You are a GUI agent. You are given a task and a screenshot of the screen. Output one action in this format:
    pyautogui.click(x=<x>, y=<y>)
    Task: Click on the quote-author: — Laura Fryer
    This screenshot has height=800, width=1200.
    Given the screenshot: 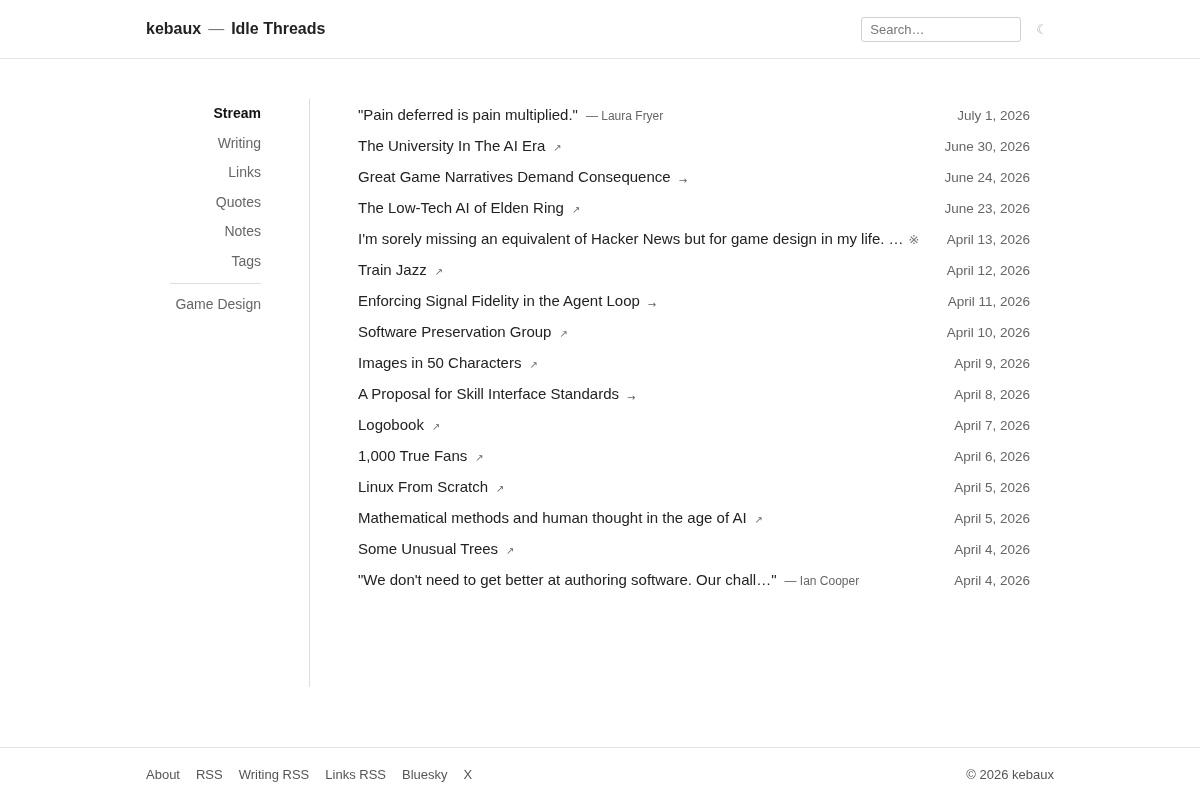 What is the action you would take?
    pyautogui.click(x=624, y=116)
    